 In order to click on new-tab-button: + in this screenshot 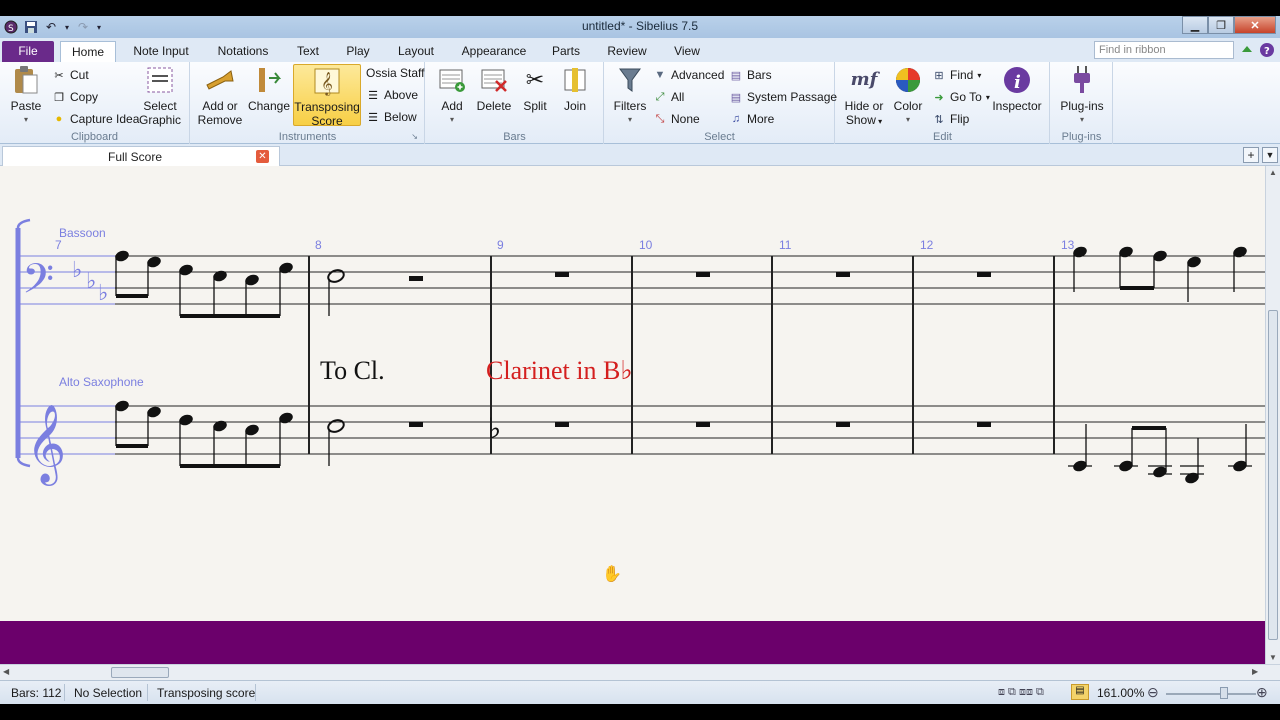, I will do `click(1251, 155)`.